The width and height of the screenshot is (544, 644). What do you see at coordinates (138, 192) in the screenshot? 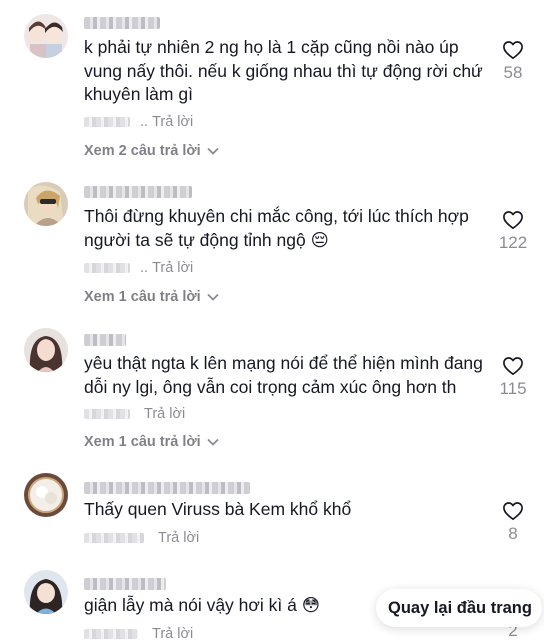
I see `username: ▓▓▓▓▓▓▓▓ ▓▓` at bounding box center [138, 192].